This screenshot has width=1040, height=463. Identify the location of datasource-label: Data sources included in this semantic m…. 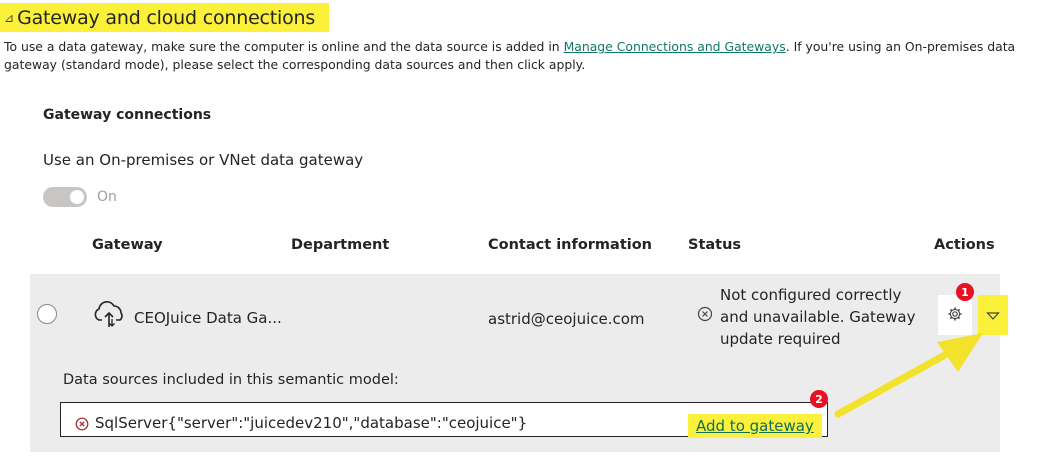
(231, 380).